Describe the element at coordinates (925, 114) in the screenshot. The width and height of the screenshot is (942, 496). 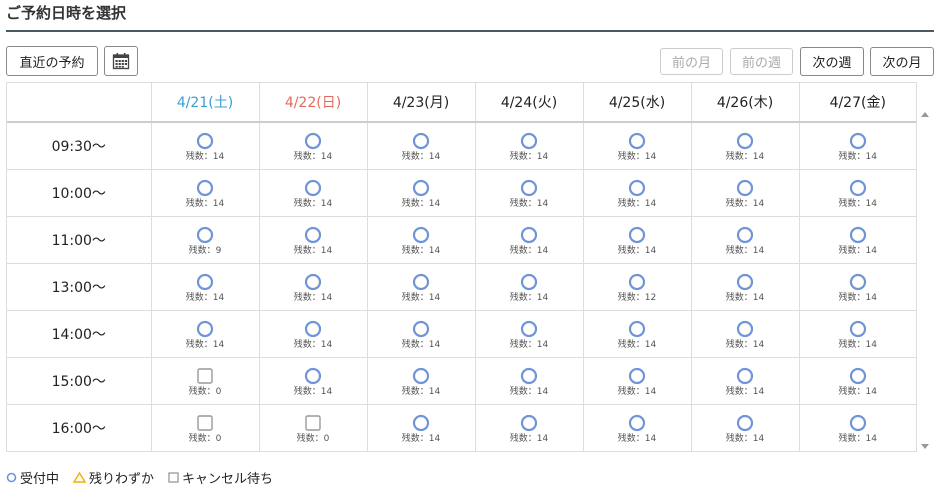
I see `scroll-up-arrow-icon` at that location.